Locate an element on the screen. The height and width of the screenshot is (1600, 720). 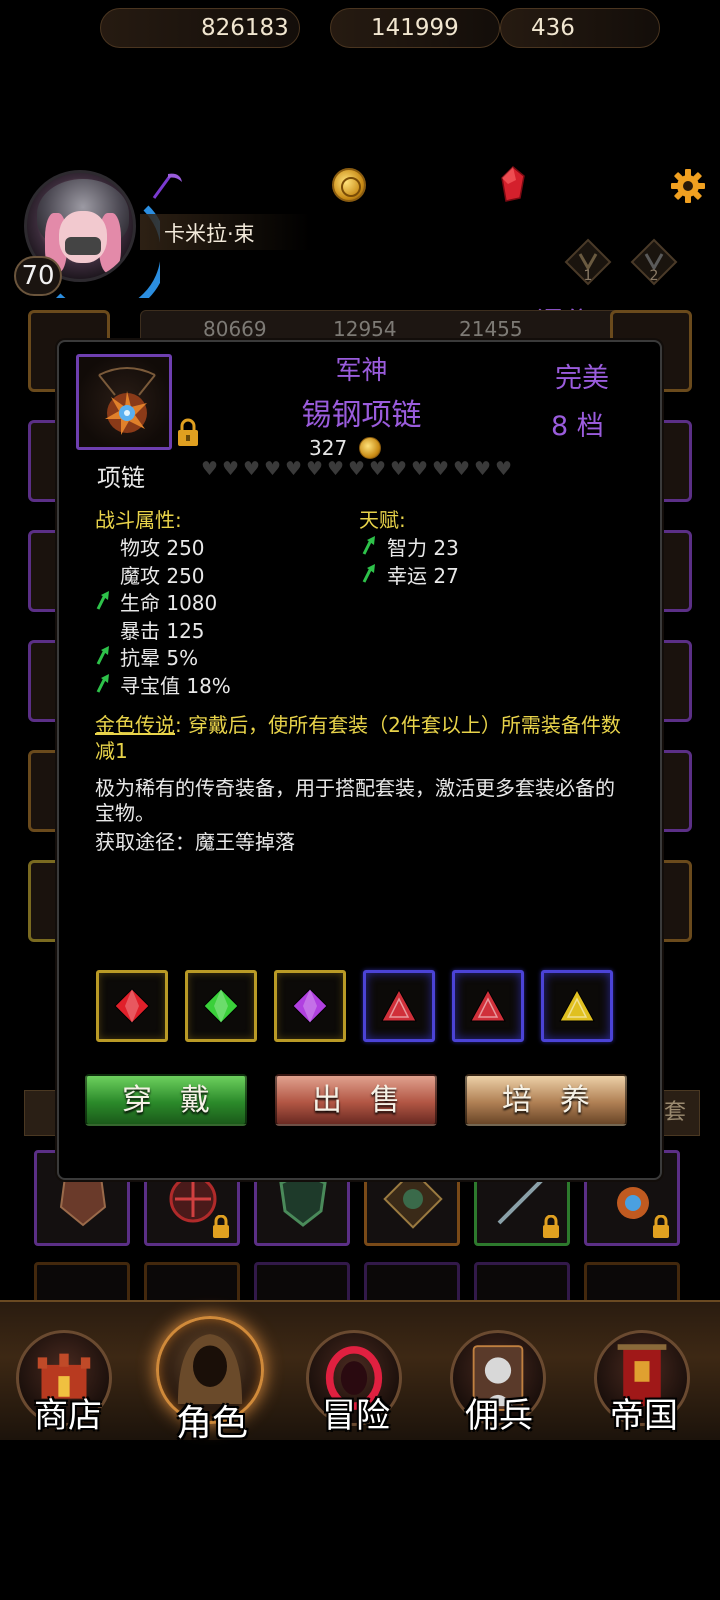
item-source: 获取途径：魔王等掉落 is located at coordinates (195, 842).